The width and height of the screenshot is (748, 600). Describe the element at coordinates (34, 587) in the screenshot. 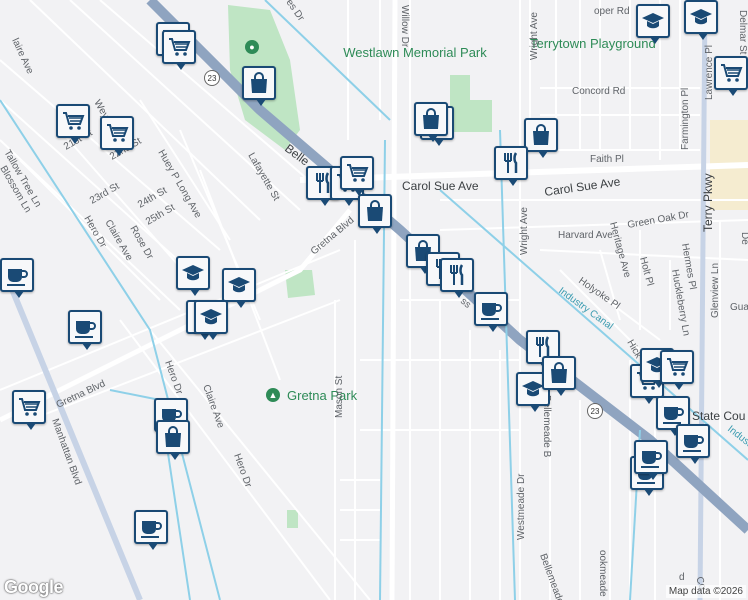

I see `google-logo: Google` at that location.